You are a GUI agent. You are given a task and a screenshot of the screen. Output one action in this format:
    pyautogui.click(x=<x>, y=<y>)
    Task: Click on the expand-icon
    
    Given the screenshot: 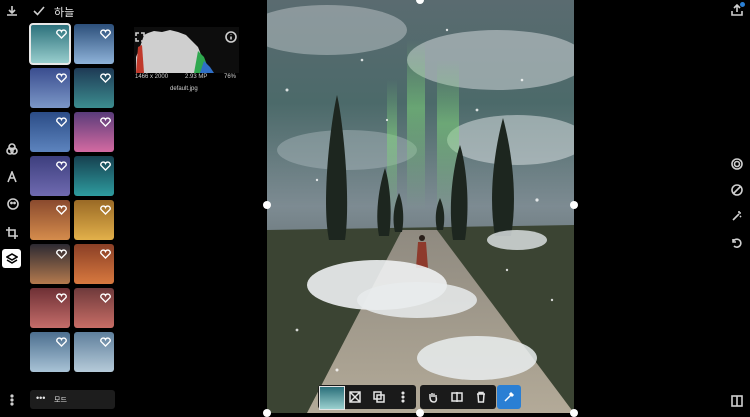 What is the action you would take?
    pyautogui.click(x=140, y=37)
    